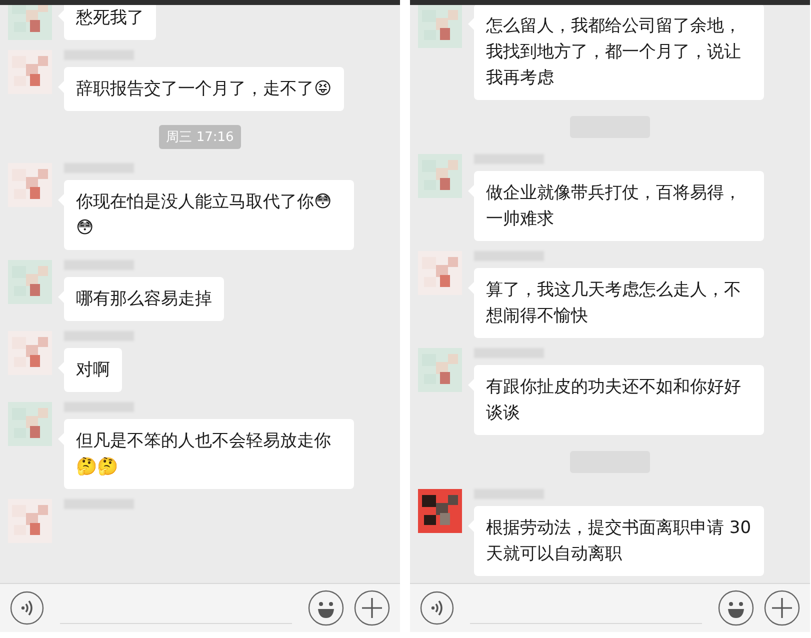 Image resolution: width=811 pixels, height=638 pixels. I want to click on timestamp: 周三 17:16, so click(200, 137).